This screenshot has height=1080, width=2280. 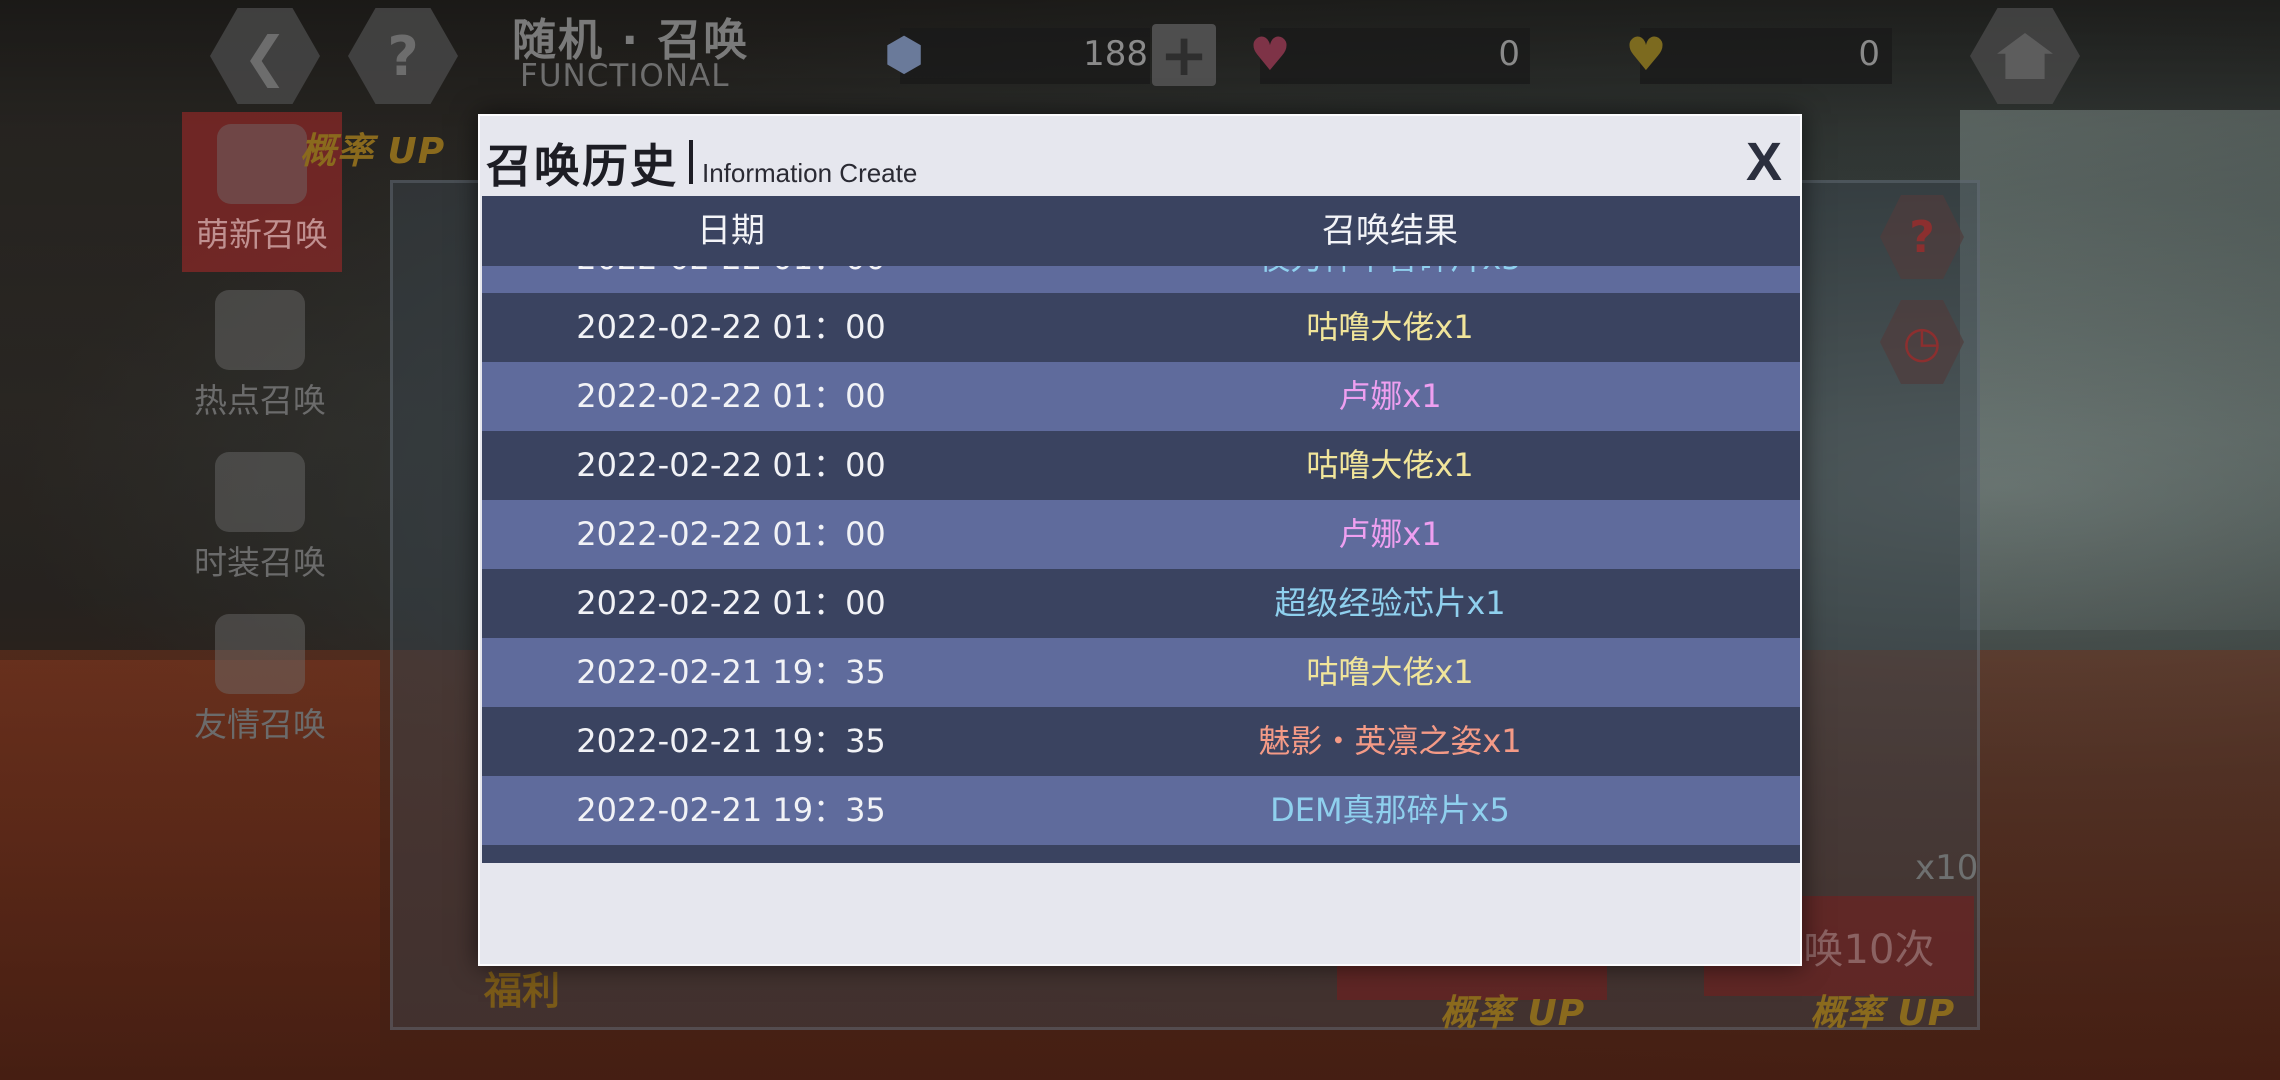 I want to click on table-header: 日期 召唤结果, so click(x=1141, y=231).